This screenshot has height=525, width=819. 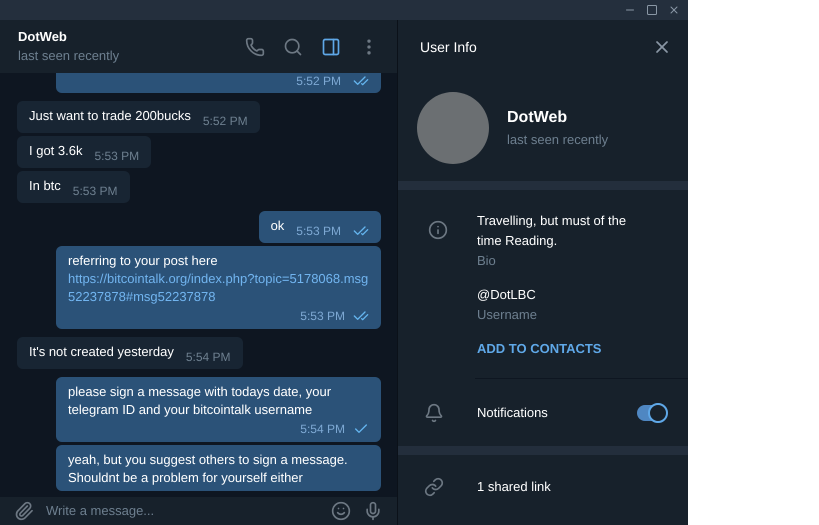 I want to click on add-to-contacts-button: ADD TO CONTACTS, so click(x=574, y=349).